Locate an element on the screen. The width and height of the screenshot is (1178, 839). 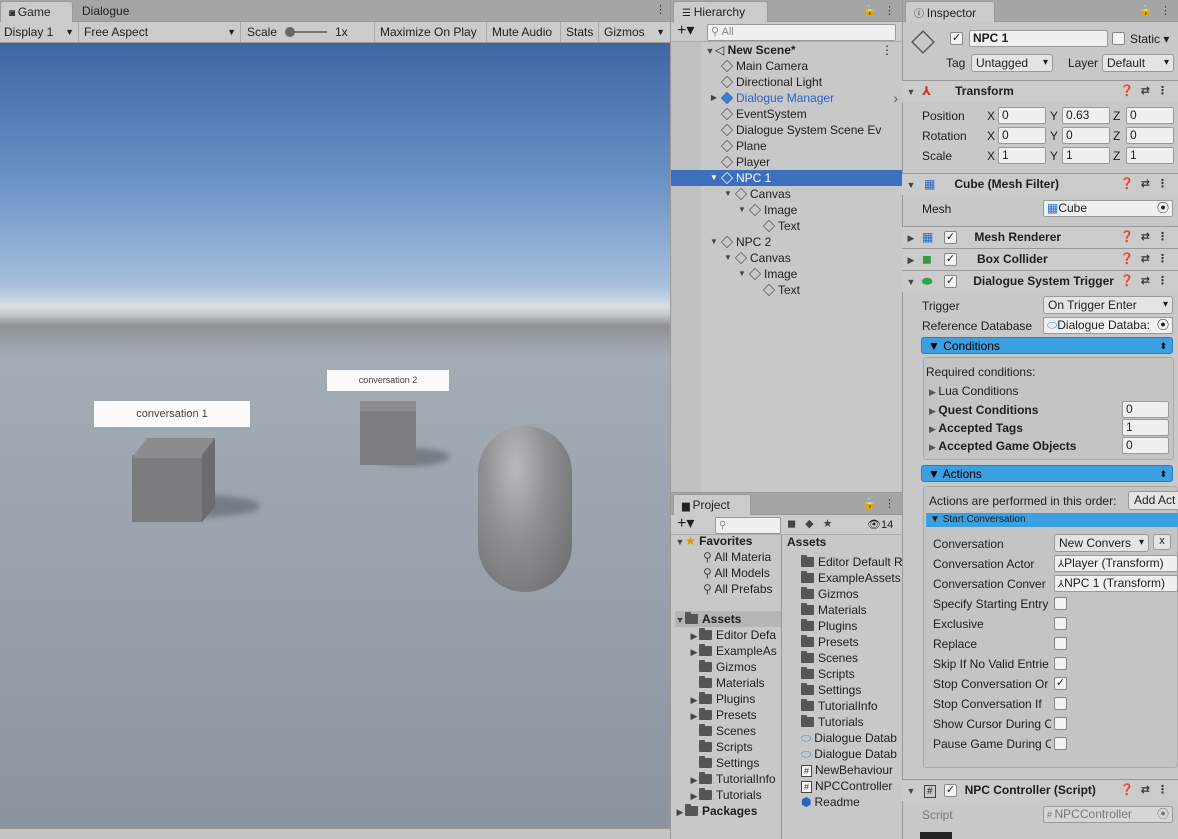
asset-folder-tree-item: ▶ Editor Defa is located at coordinates (735, 635).